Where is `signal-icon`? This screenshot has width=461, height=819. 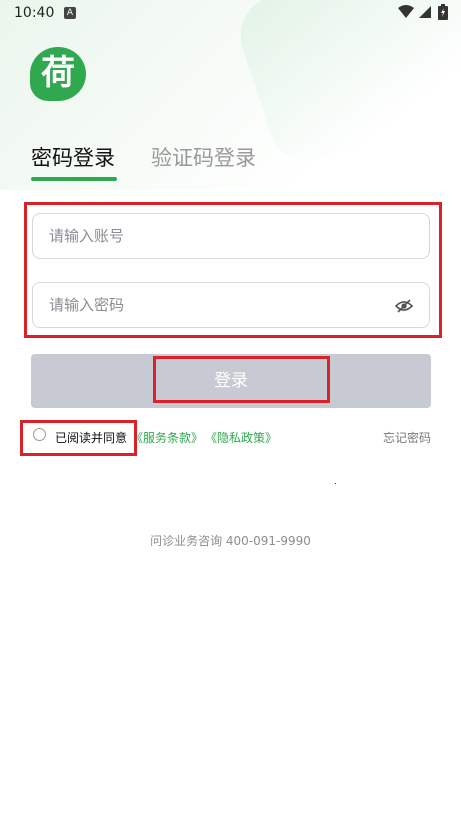
signal-icon is located at coordinates (425, 12).